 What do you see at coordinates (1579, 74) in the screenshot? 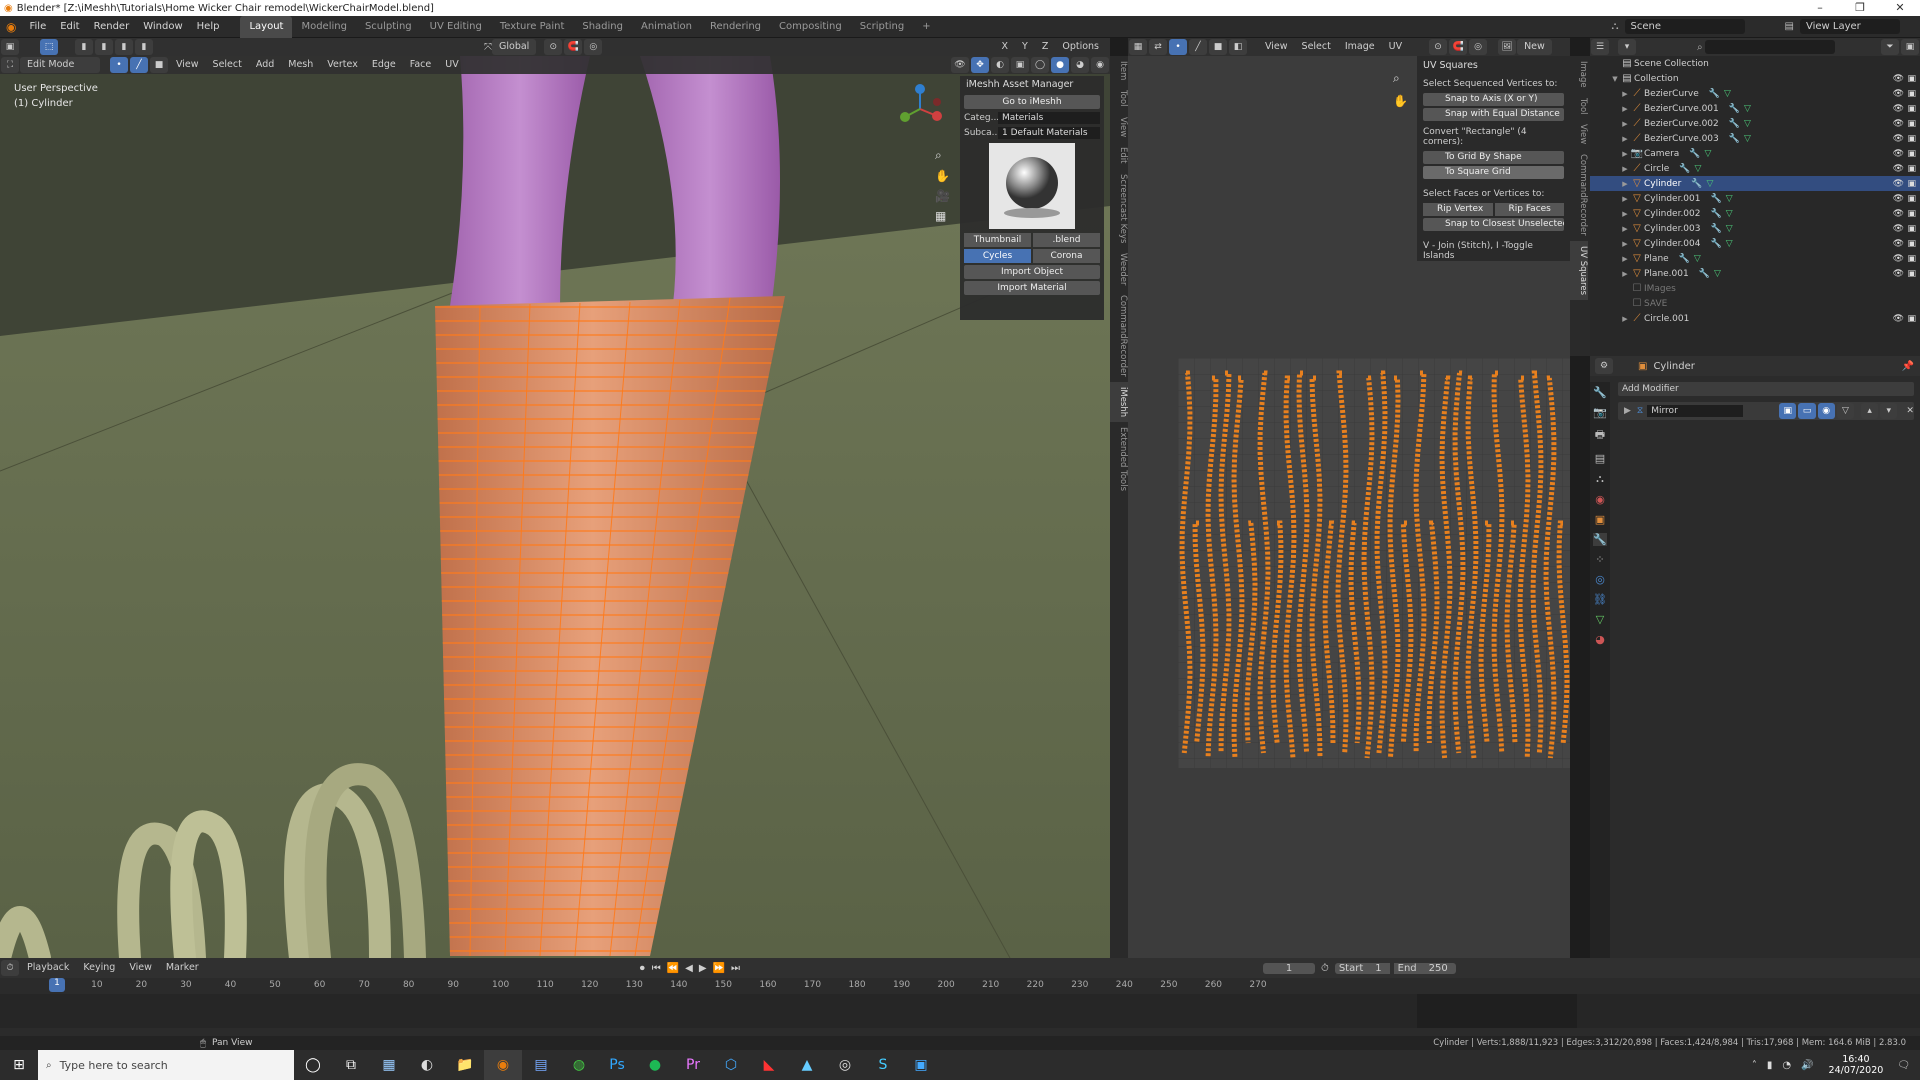
I see `uv-tab-image: Image` at bounding box center [1579, 74].